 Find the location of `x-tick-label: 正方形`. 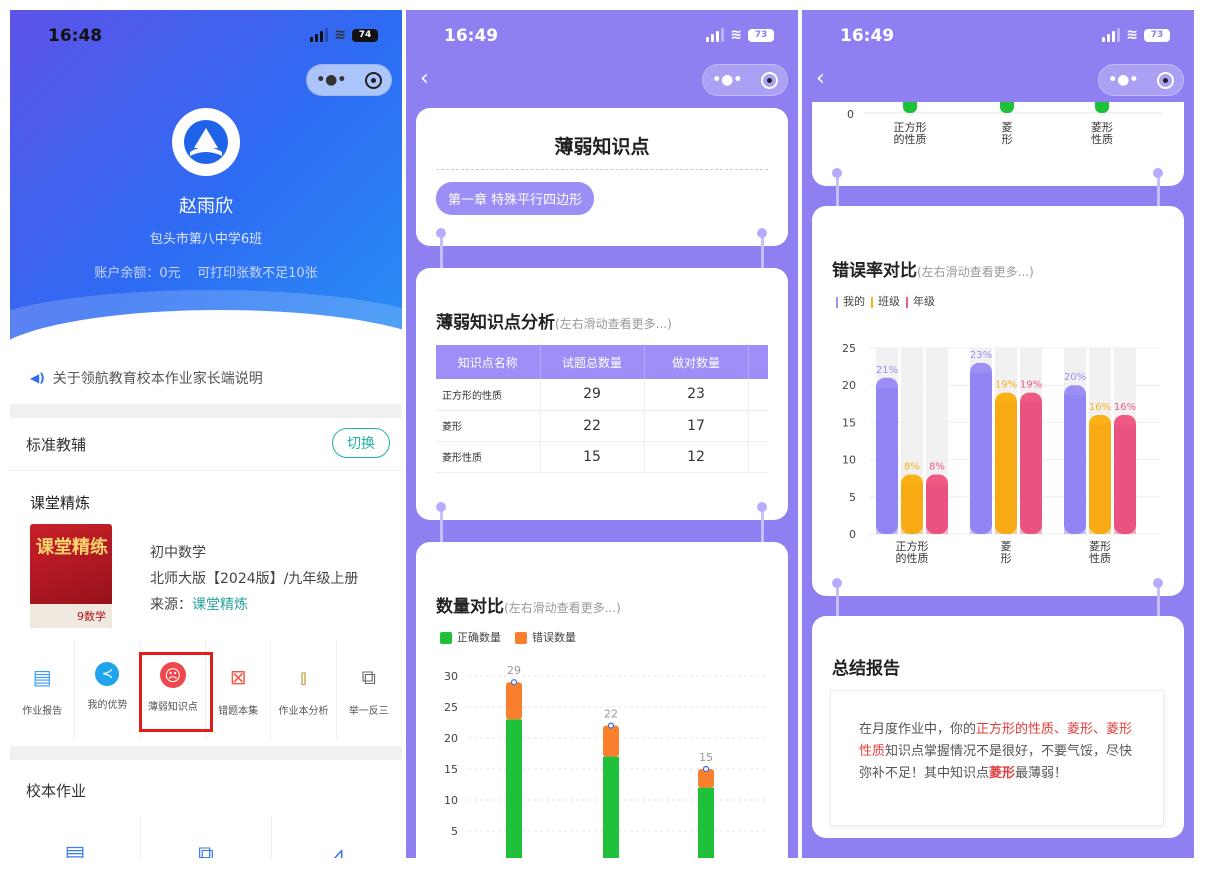

x-tick-label: 正方形 is located at coordinates (912, 546).